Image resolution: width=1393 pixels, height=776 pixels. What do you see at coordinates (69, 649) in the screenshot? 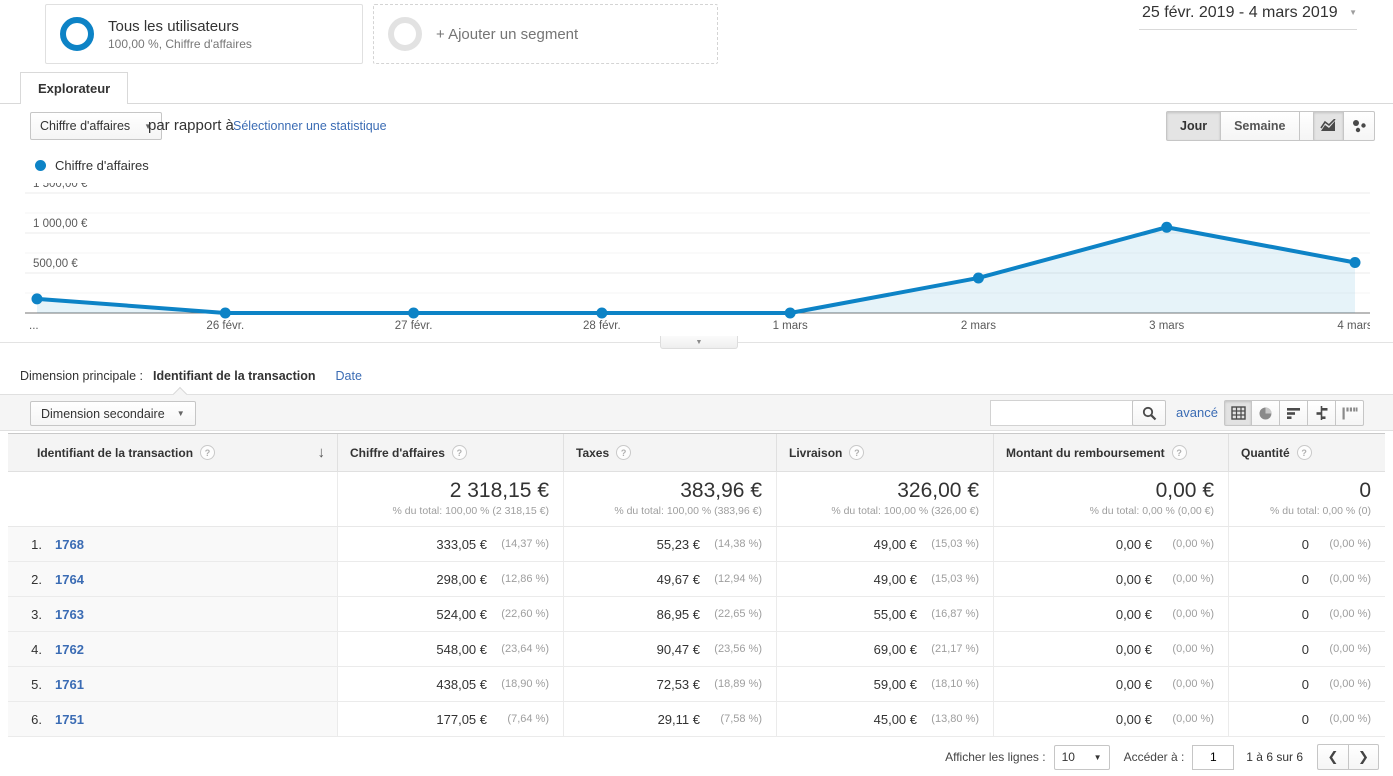
I see `transaction-id-link: 1762` at bounding box center [69, 649].